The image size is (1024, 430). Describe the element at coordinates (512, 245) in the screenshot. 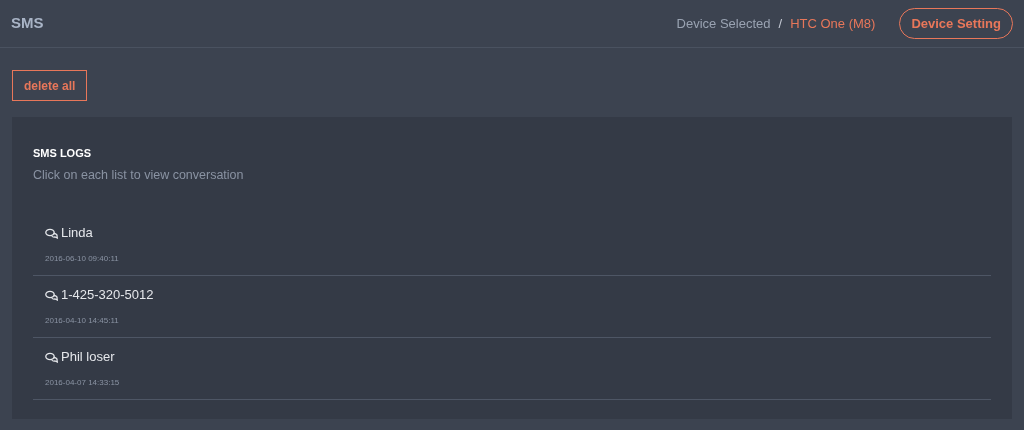

I see `conversation-item: Linda 2016-06-10 09:40:11` at that location.